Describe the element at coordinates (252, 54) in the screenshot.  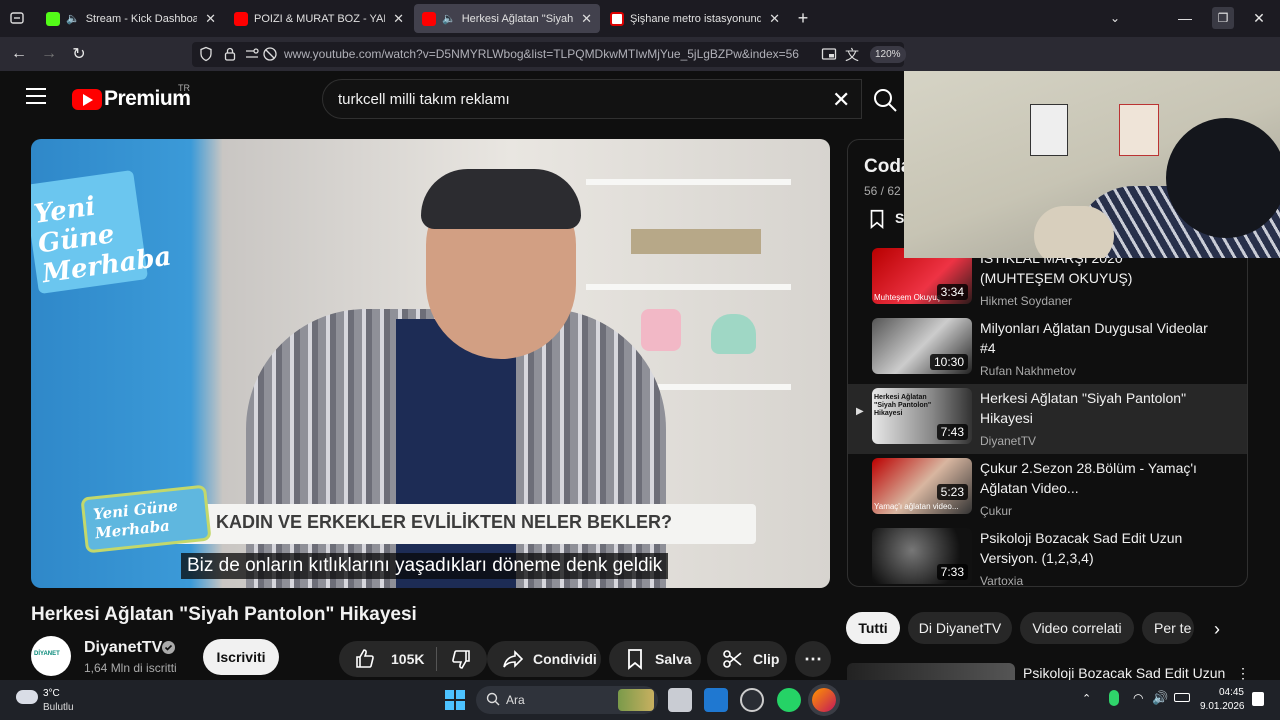
I see `permissions-icon` at that location.